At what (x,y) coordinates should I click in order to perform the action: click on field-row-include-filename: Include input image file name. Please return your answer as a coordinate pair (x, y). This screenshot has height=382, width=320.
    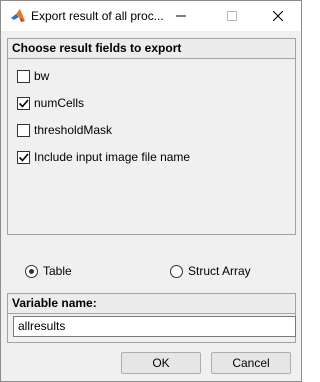
    Looking at the image, I should click on (103, 157).